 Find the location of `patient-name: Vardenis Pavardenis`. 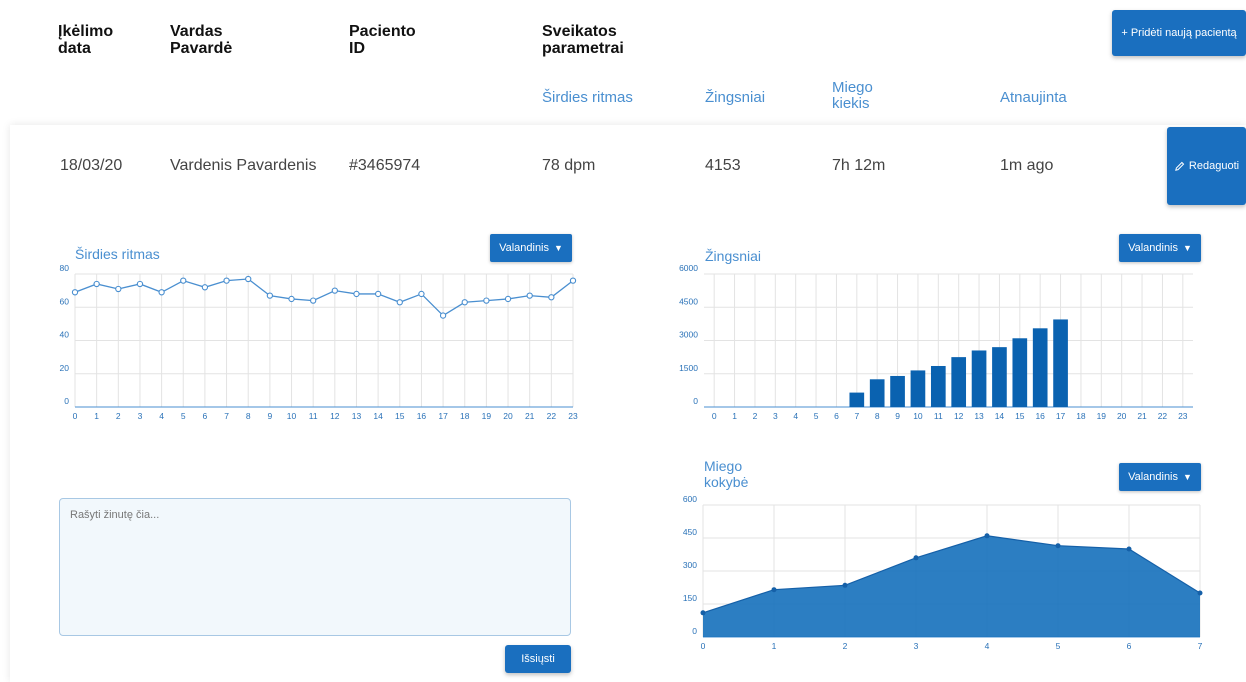

patient-name: Vardenis Pavardenis is located at coordinates (243, 165).